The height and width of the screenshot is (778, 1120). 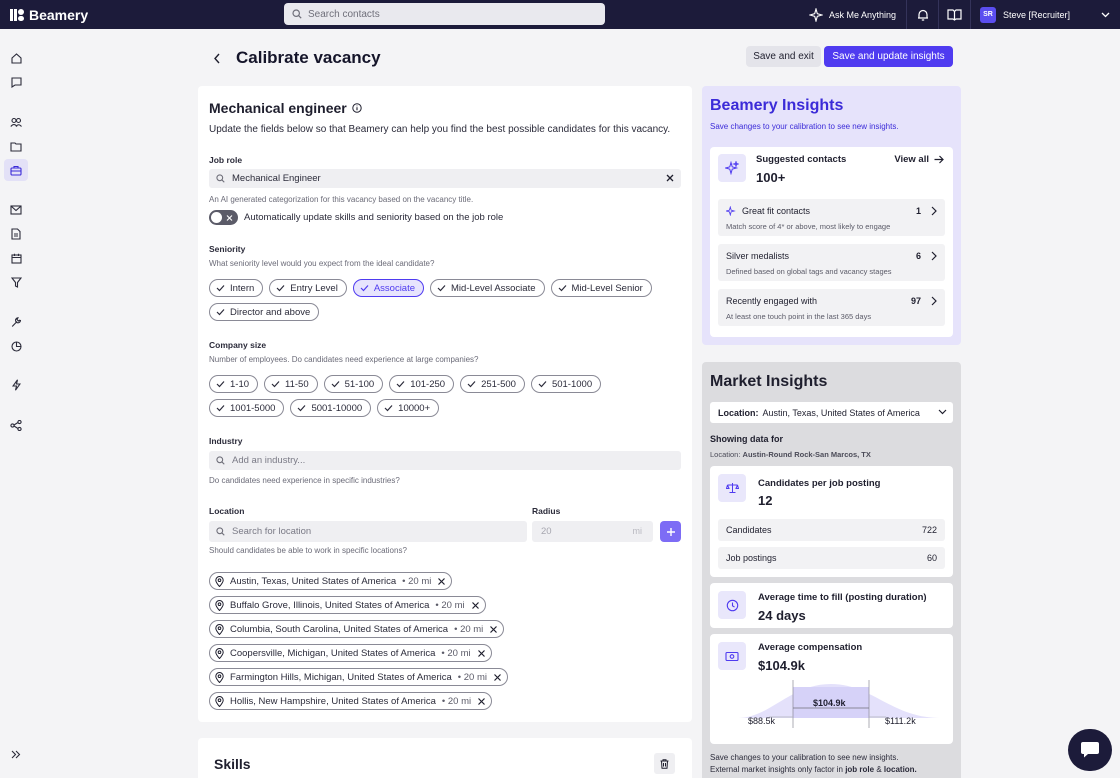 I want to click on chevron-down-icon, so click(x=942, y=412).